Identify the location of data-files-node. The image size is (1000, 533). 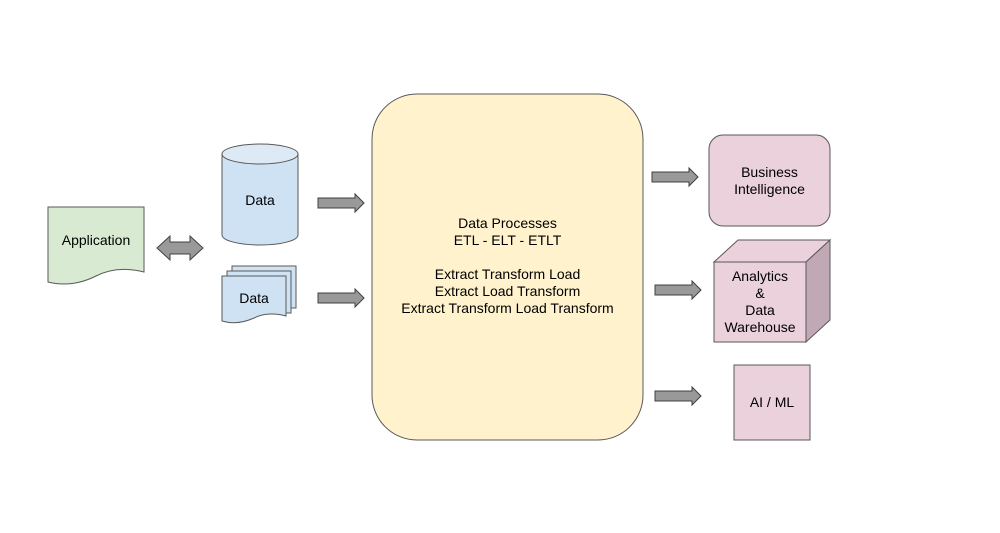
(259, 294).